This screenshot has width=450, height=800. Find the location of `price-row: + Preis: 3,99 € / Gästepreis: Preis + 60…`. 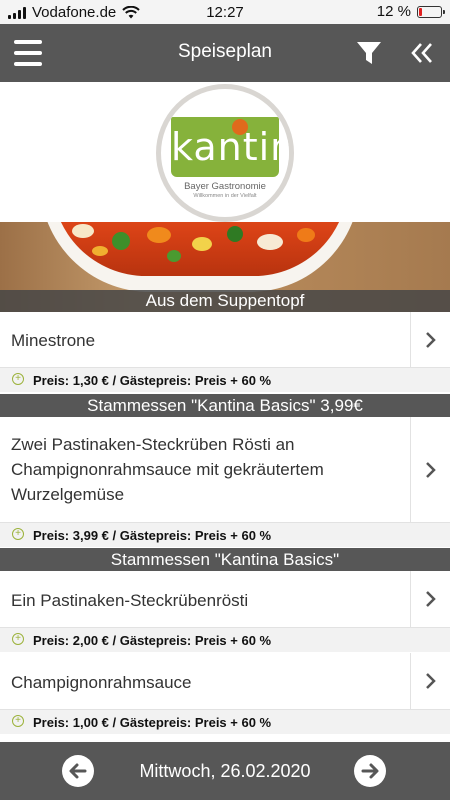

price-row: + Preis: 3,99 € / Gästepreis: Preis + 60… is located at coordinates (225, 535).